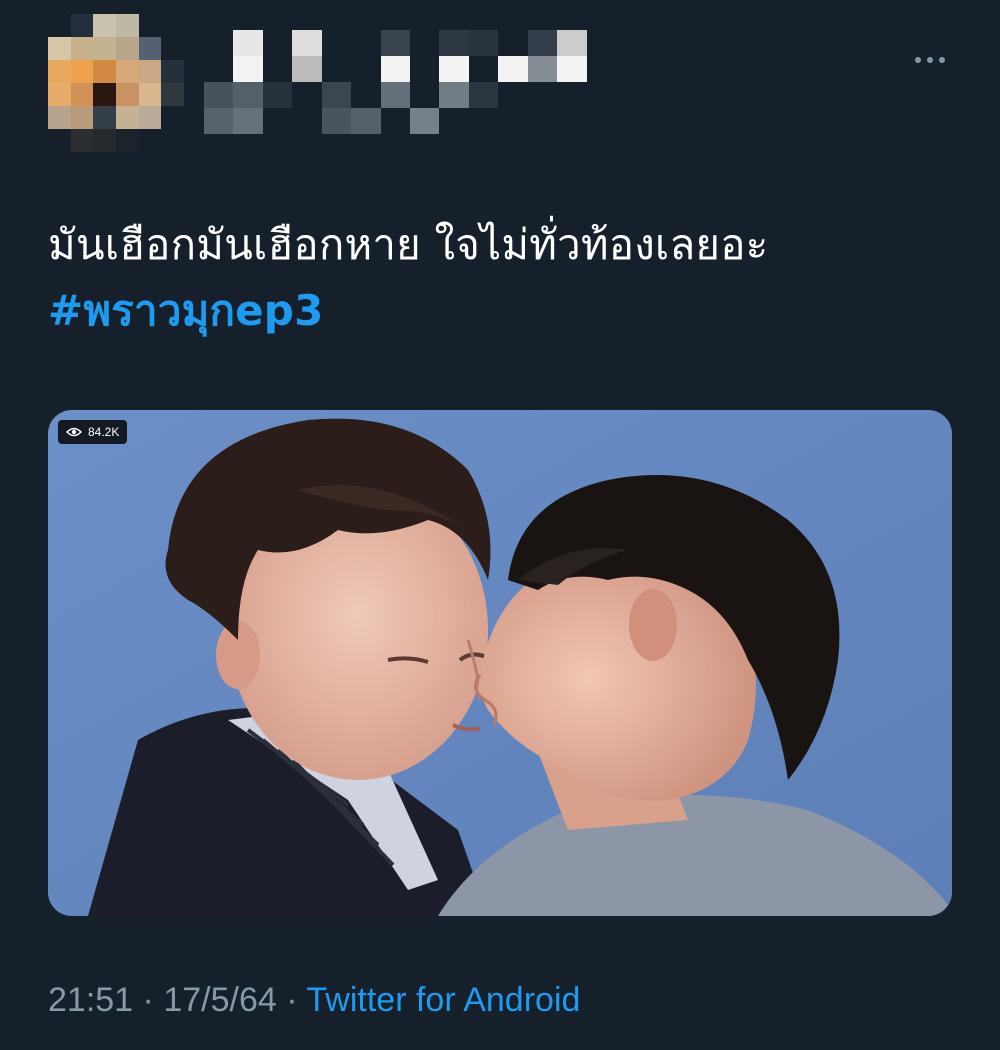 The height and width of the screenshot is (1050, 1000). Describe the element at coordinates (498, 311) in the screenshot. I see `hashtag-link: #พราวมุกep3` at that location.